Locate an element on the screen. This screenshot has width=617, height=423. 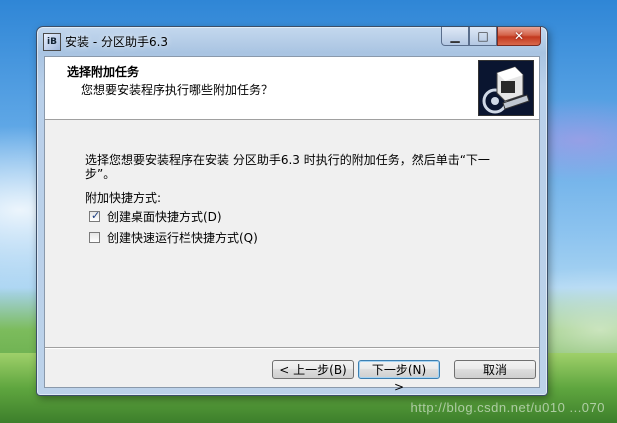
maximize-button: □ is located at coordinates (483, 36).